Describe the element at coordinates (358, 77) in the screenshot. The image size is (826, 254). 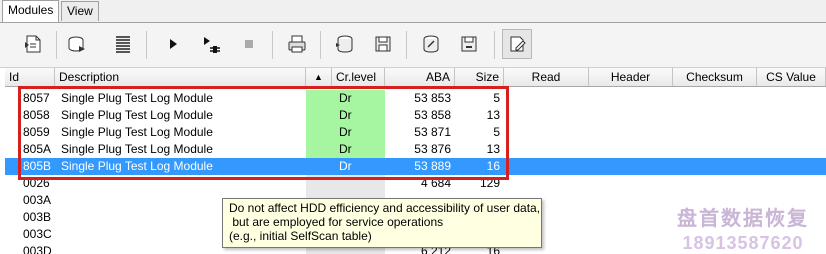
I see `column-cr-level-header: Cr.level` at that location.